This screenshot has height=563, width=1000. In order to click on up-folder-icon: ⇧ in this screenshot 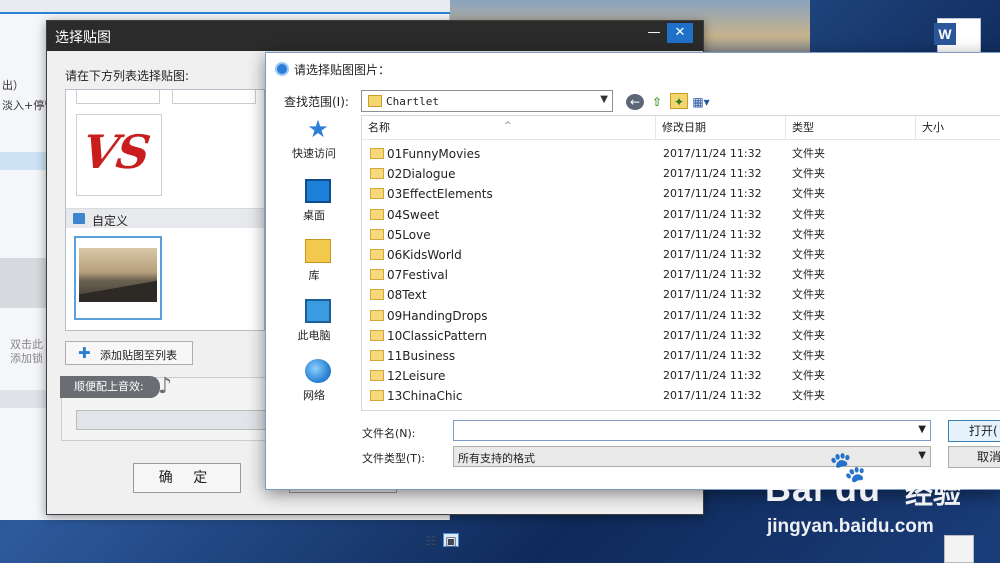, I will do `click(657, 102)`.